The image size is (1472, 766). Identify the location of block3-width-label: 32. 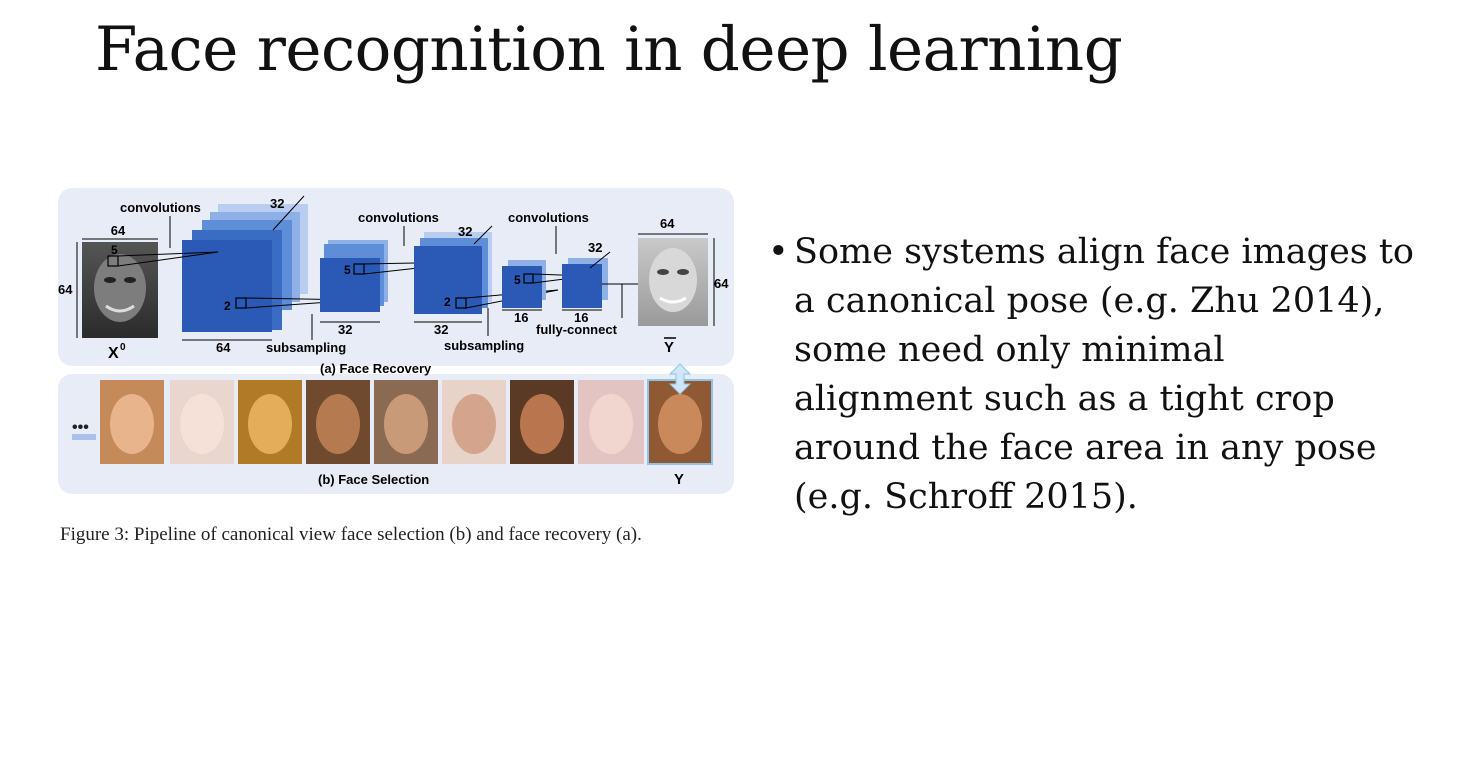
(441, 329).